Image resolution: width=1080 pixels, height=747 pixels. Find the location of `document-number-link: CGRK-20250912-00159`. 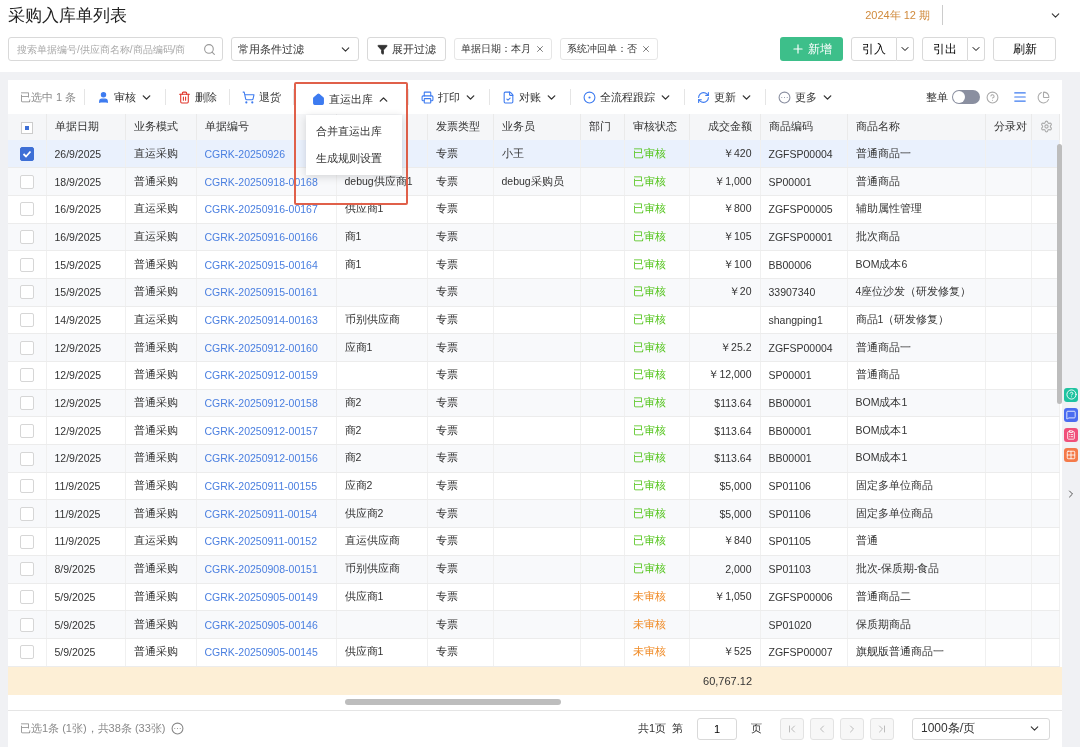

document-number-link: CGRK-20250912-00159 is located at coordinates (261, 375).